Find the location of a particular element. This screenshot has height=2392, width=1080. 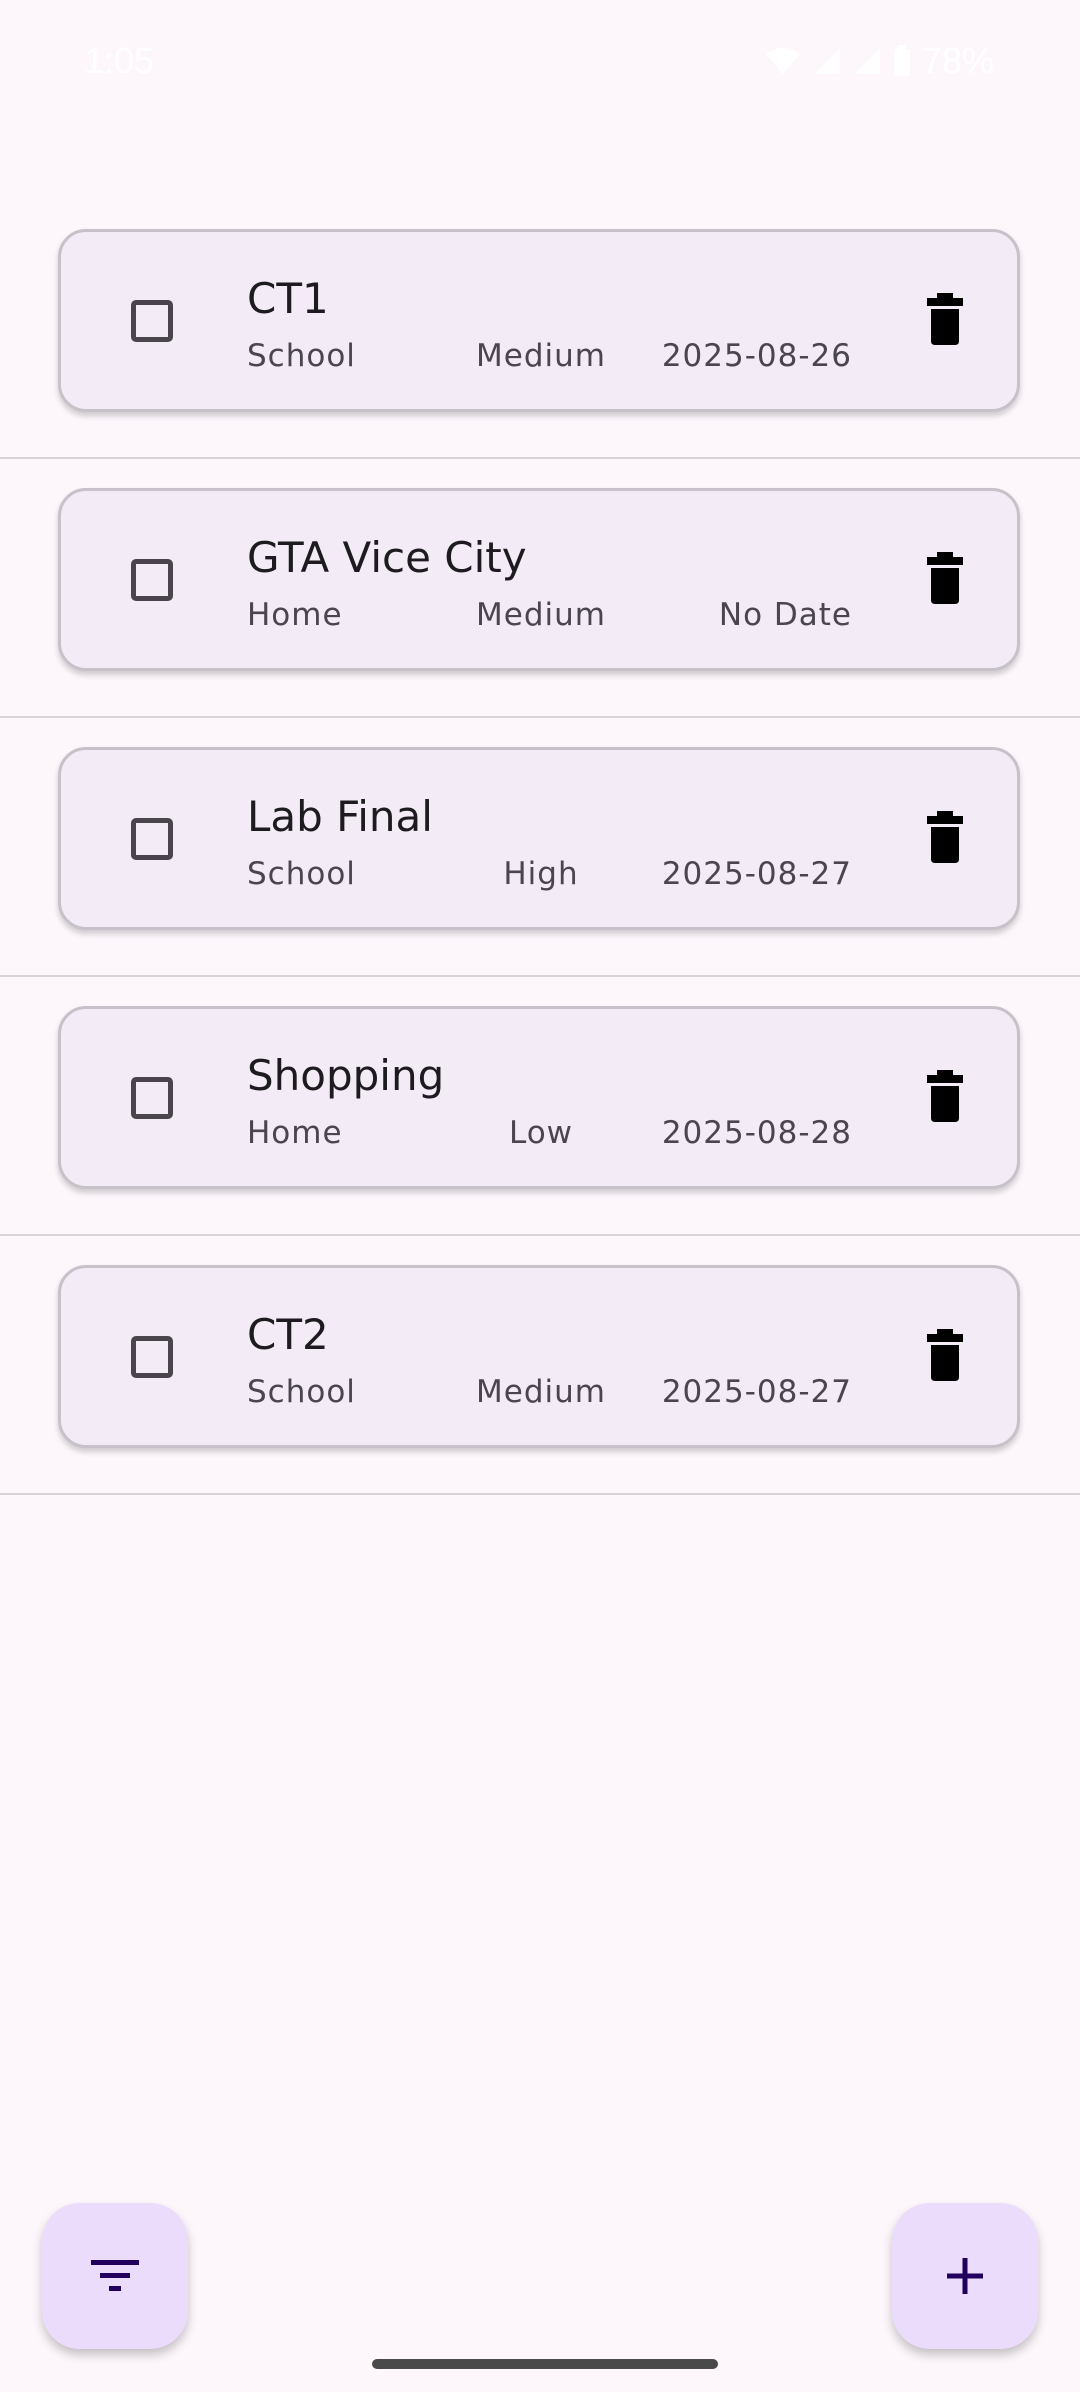

task-priority: Low is located at coordinates (541, 1133).